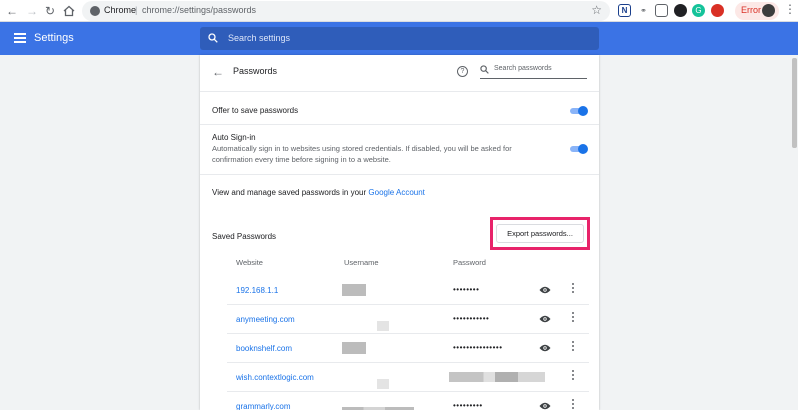  I want to click on url-text: chrome://settings/passwords, so click(199, 10).